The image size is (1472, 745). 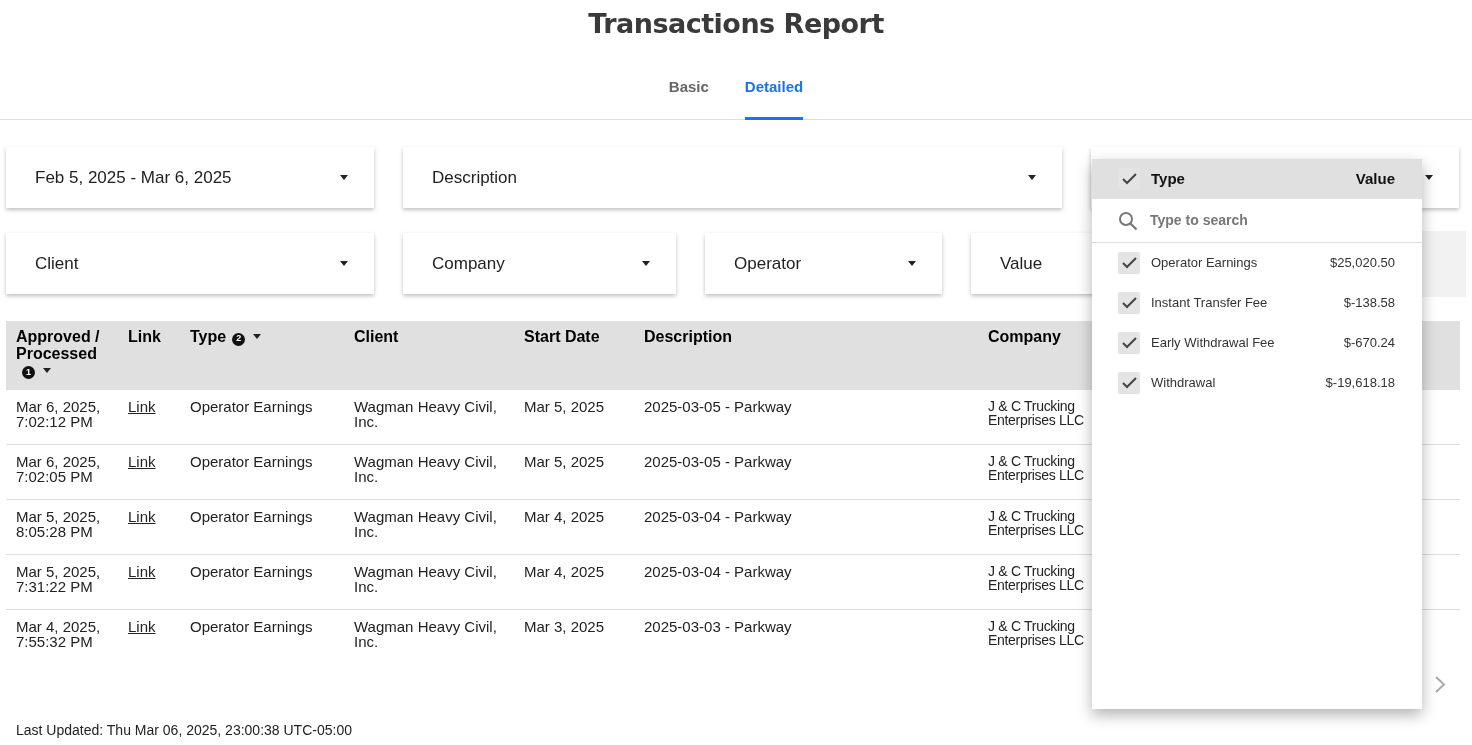 I want to click on select-field: Client, so click(x=190, y=264).